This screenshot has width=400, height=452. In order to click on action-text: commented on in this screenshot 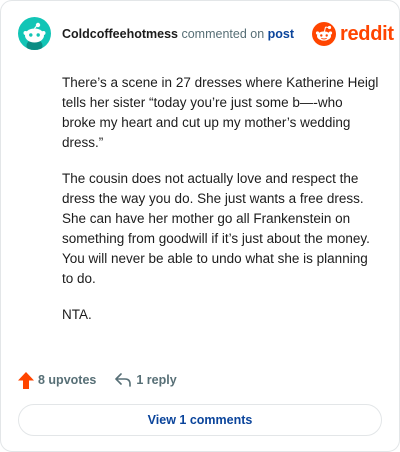, I will do `click(223, 34)`.